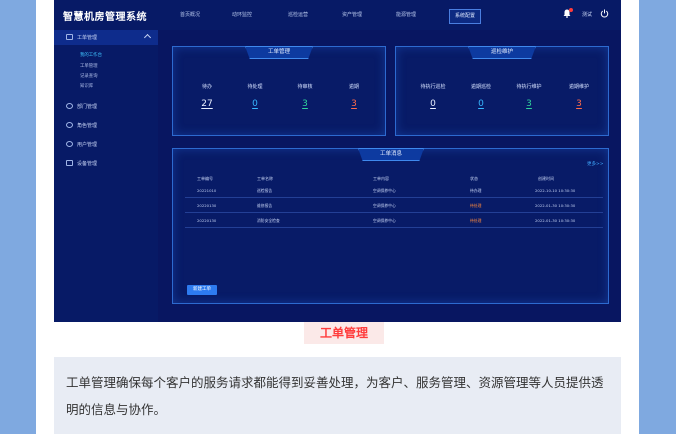  Describe the element at coordinates (579, 104) in the screenshot. I see `stat-value-maintenance-overdue: 3` at that location.